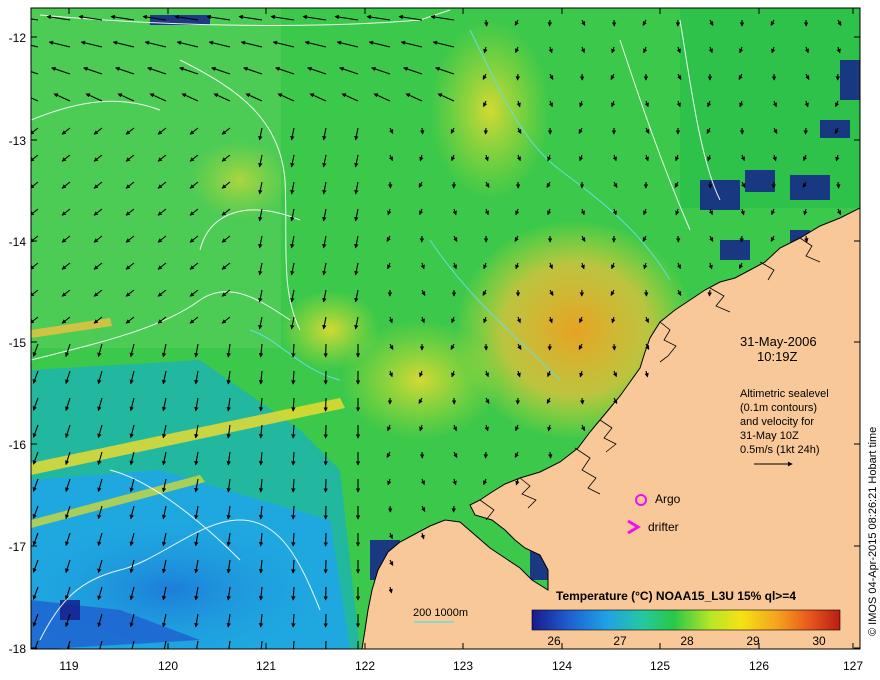 Image resolution: width=880 pixels, height=680 pixels. I want to click on colorbar-ramp, so click(686, 620).